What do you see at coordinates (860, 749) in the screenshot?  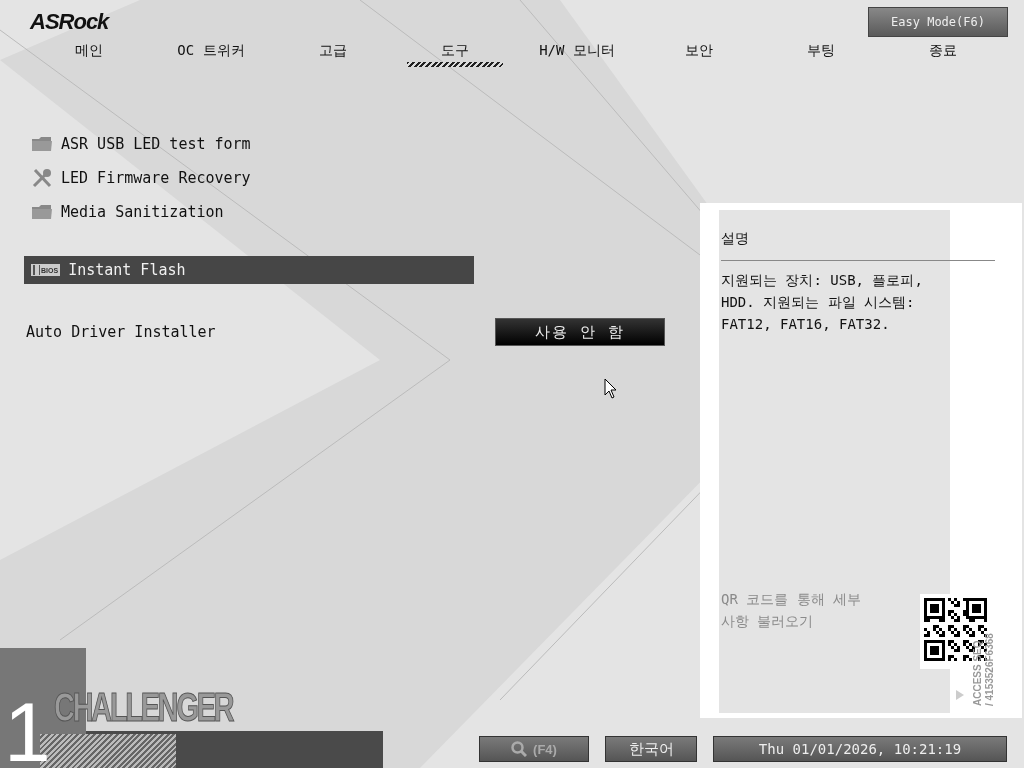 I see `datetime-button: Thu 01/01/2026, 10:21:19` at bounding box center [860, 749].